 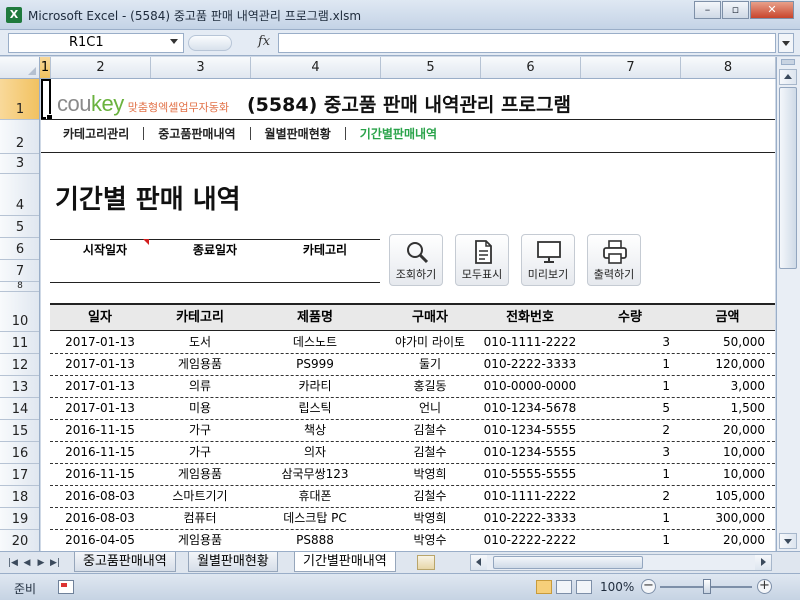 What do you see at coordinates (19, 99) in the screenshot?
I see `row-header-1: 1` at bounding box center [19, 99].